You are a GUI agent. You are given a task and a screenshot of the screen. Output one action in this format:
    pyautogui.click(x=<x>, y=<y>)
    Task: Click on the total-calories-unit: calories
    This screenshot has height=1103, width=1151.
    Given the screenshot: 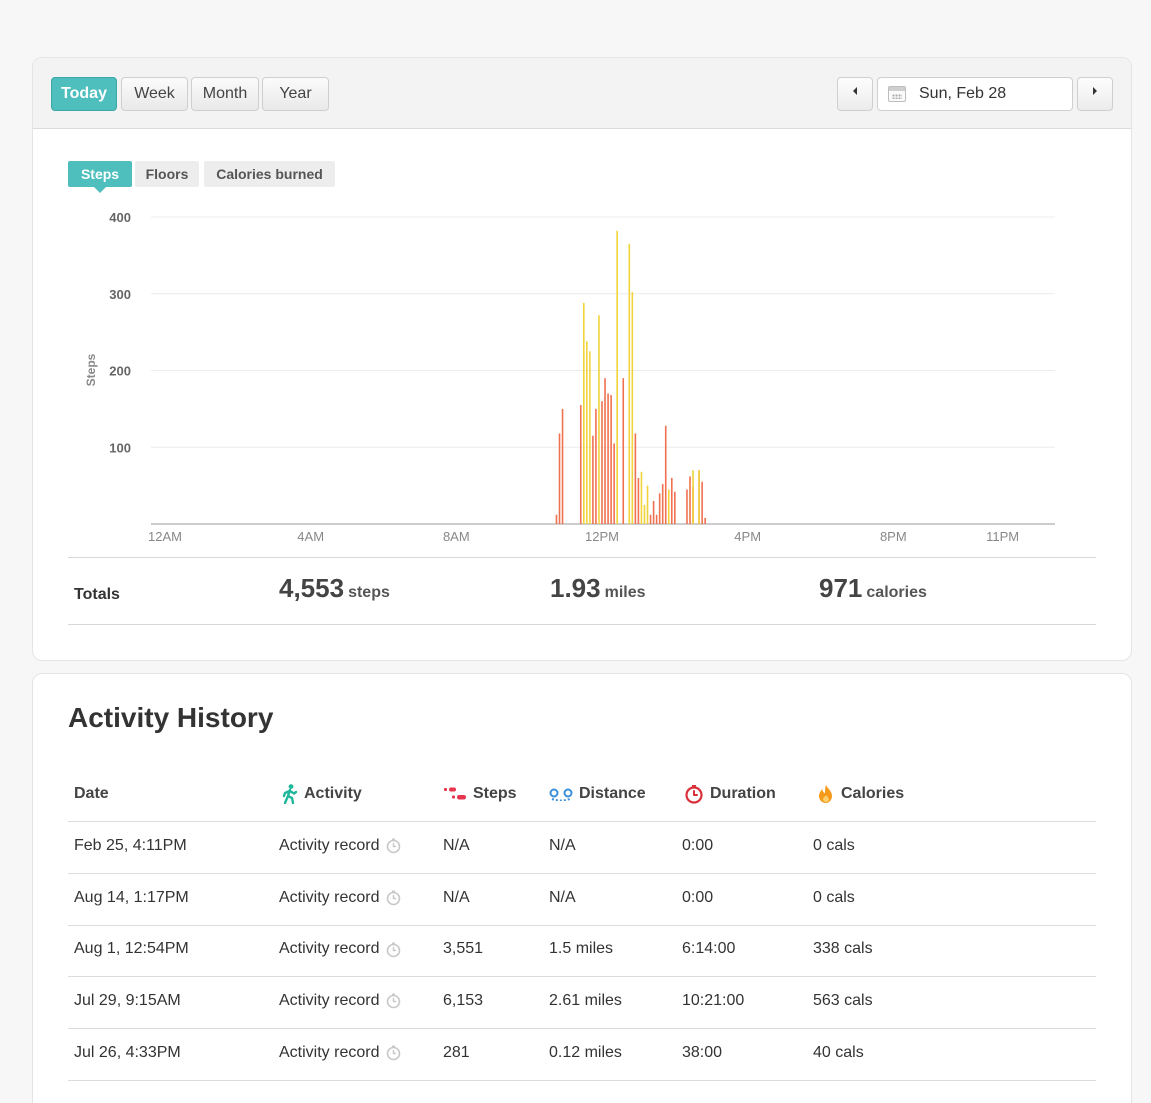 What is the action you would take?
    pyautogui.click(x=896, y=592)
    